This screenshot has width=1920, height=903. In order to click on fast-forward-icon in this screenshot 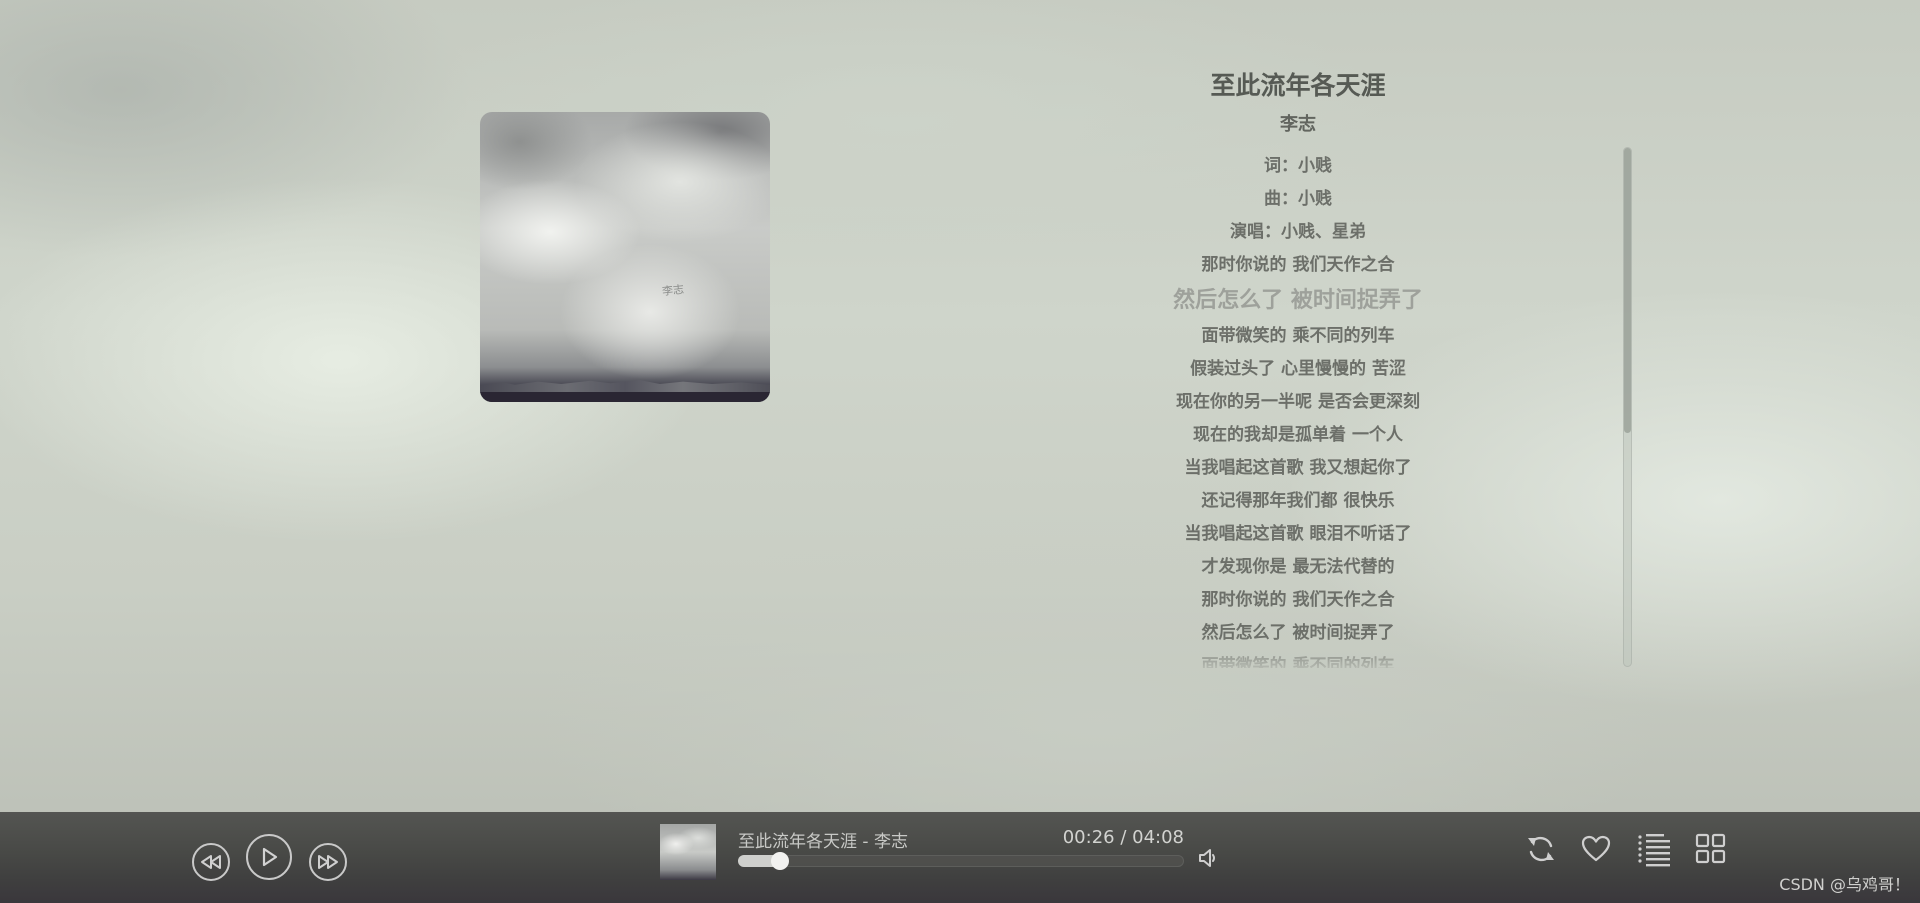, I will do `click(328, 862)`.